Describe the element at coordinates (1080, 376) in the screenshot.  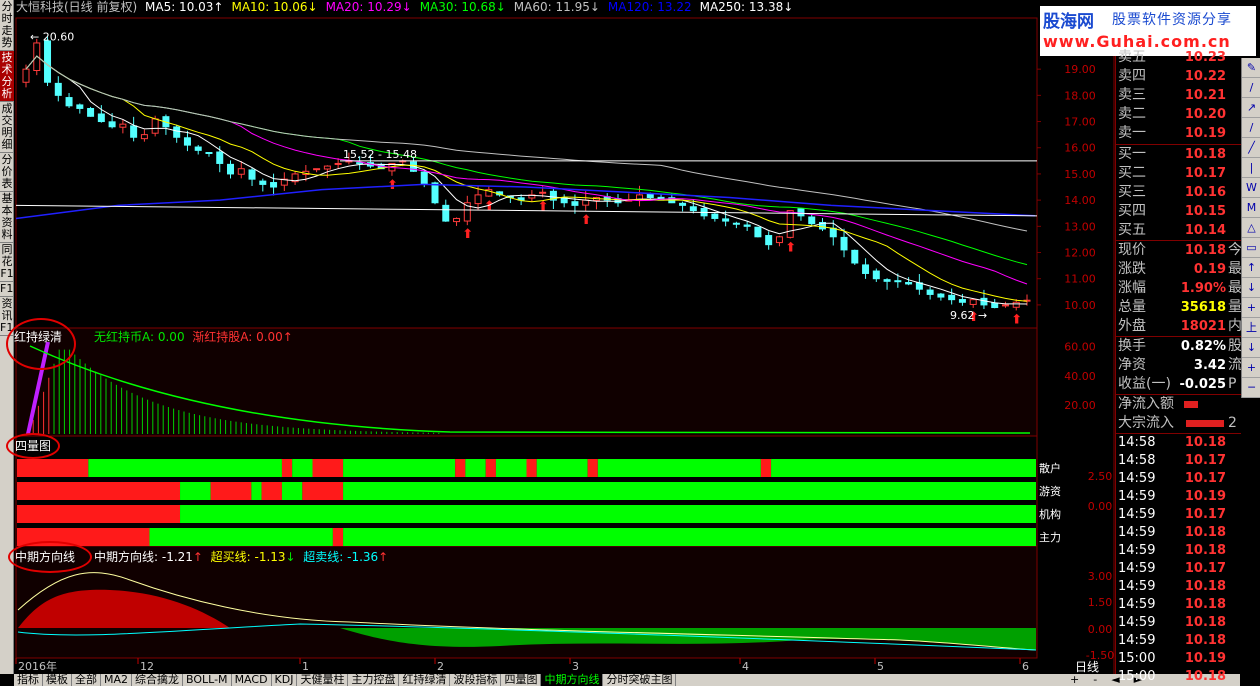
I see `indicator1-tick-label: 40.00` at that location.